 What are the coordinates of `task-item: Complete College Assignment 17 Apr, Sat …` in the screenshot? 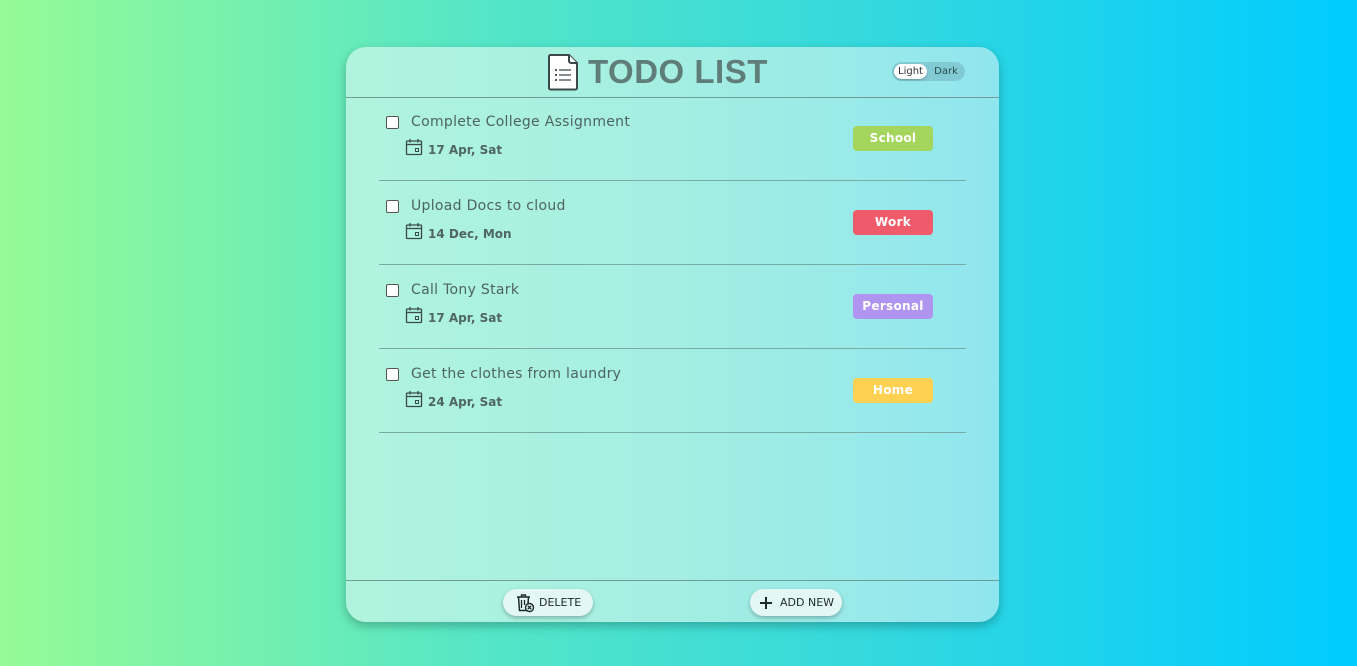 It's located at (672, 139).